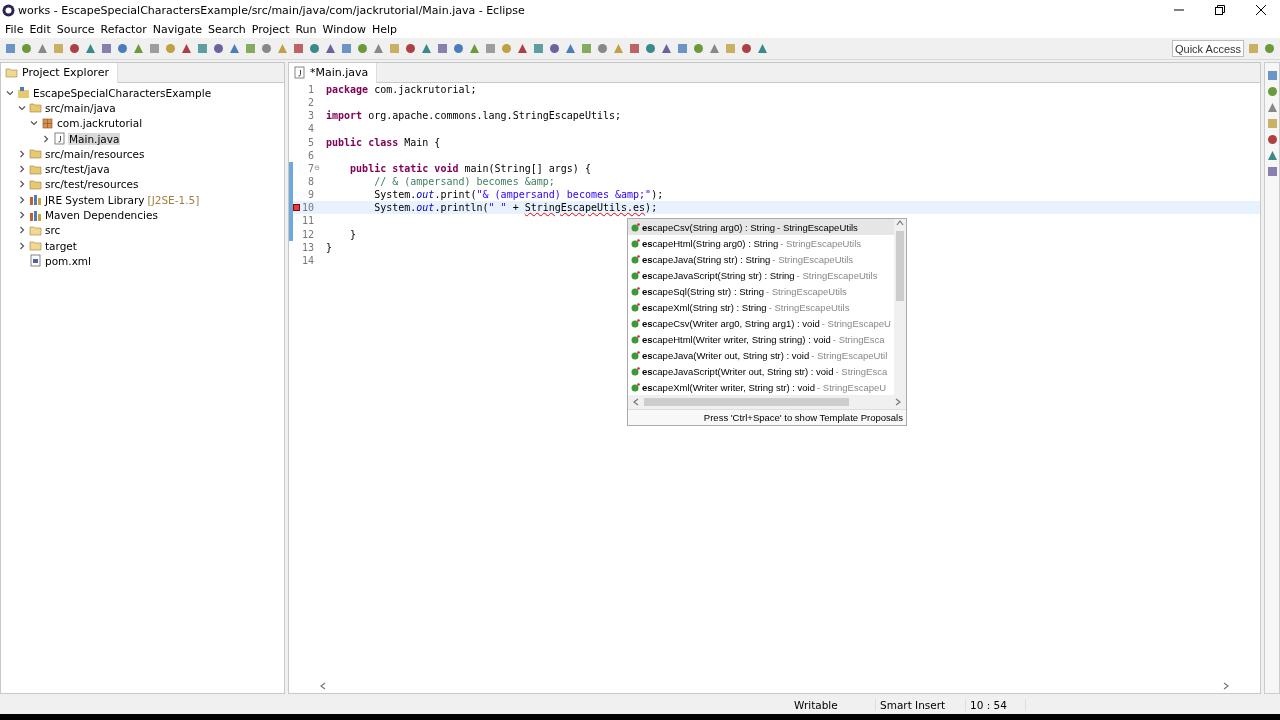 The image size is (1280, 720). I want to click on line-number: 9, so click(310, 195).